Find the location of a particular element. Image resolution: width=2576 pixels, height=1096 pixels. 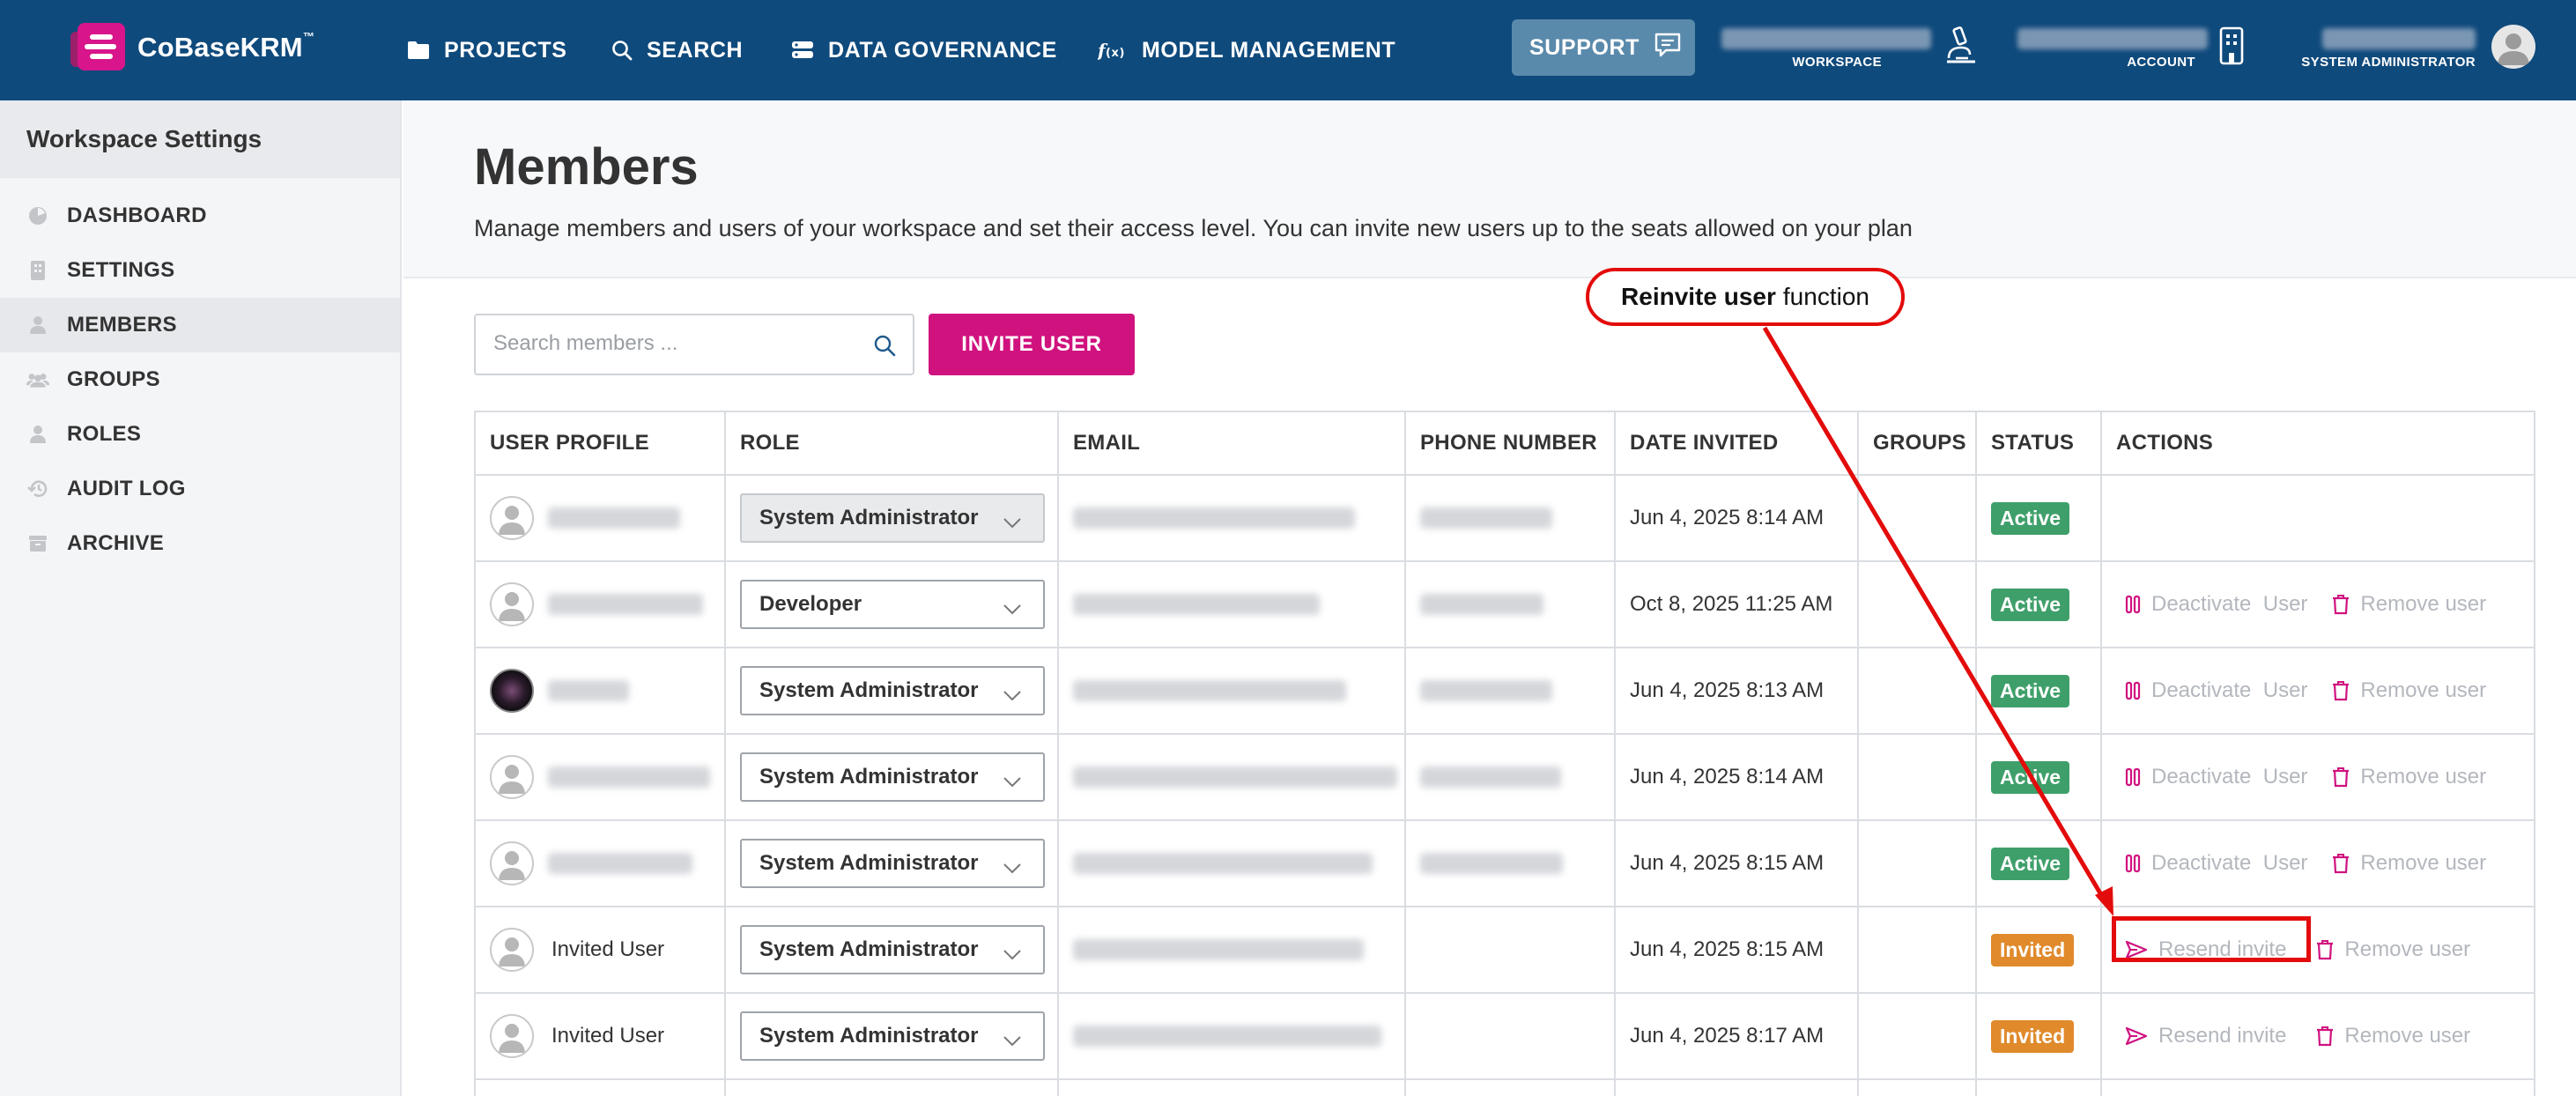

sidebar-item-dashboard: DASHBOARD is located at coordinates (200, 216).